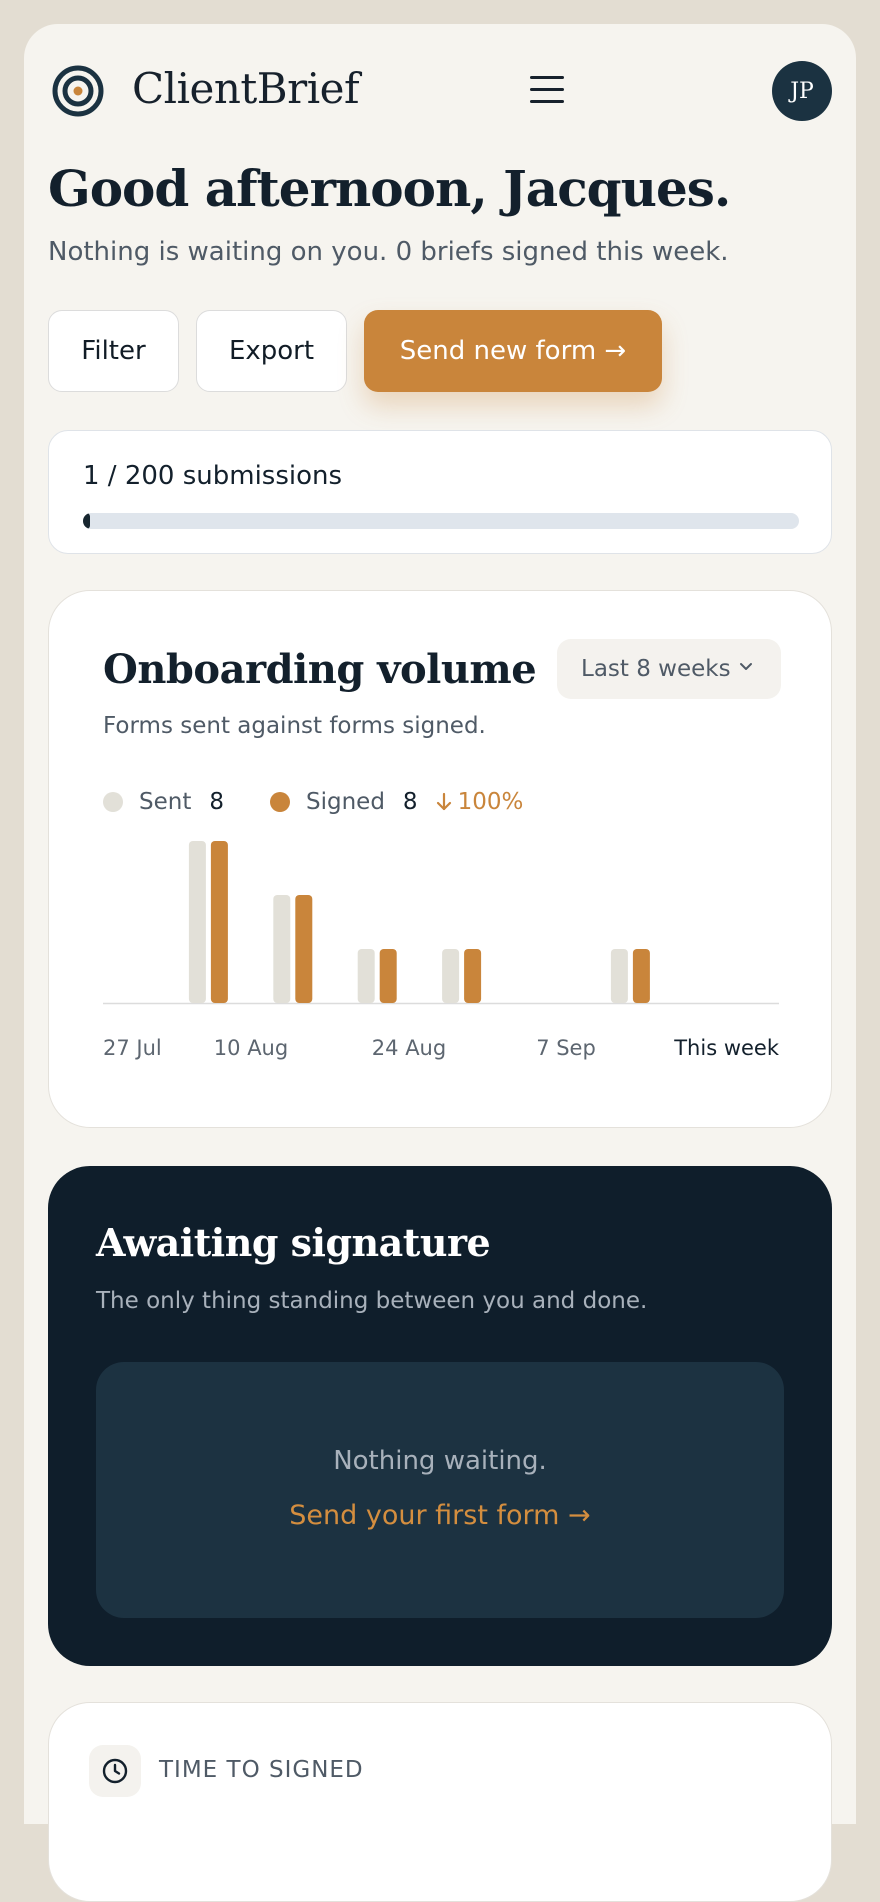 This screenshot has width=880, height=1902. Describe the element at coordinates (440, 1490) in the screenshot. I see `awaiting-empty-state: Nothing waiting. Send your first form →` at that location.